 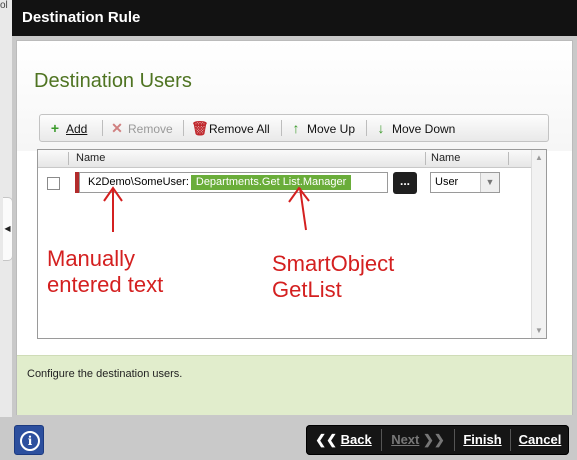 I want to click on collapse-side-tab: ◀, so click(x=8, y=229).